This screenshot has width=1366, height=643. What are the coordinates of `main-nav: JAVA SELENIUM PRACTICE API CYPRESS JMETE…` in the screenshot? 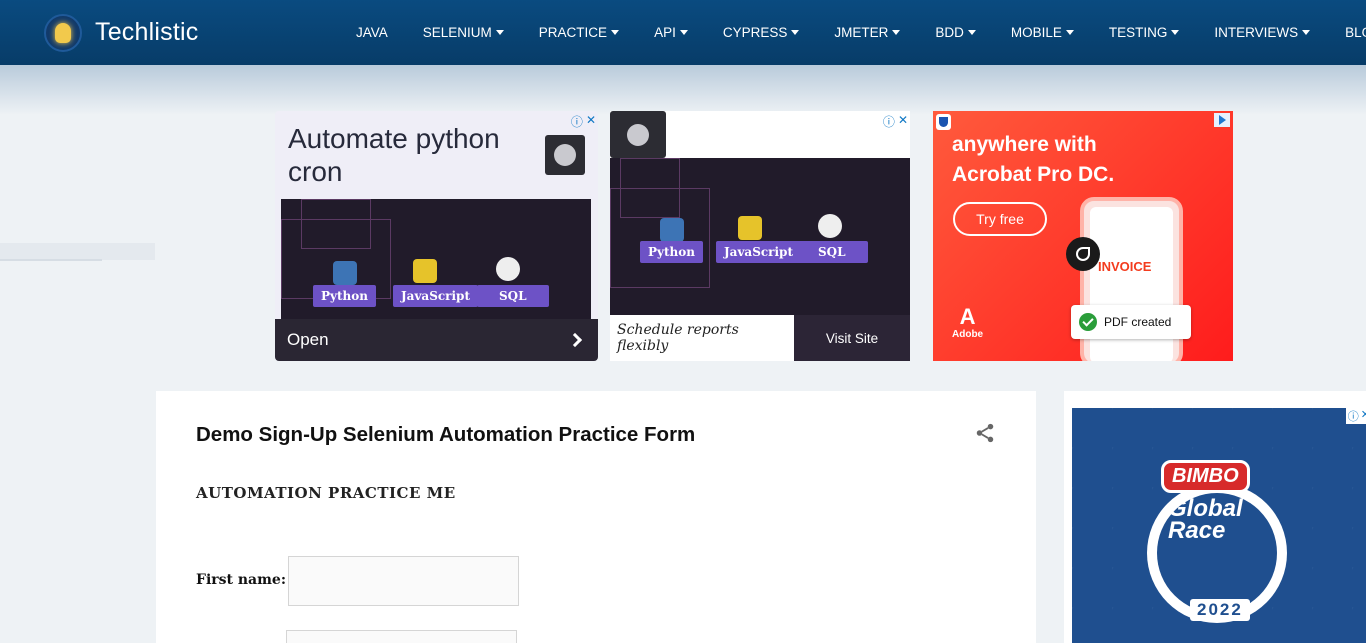 It's located at (861, 32).